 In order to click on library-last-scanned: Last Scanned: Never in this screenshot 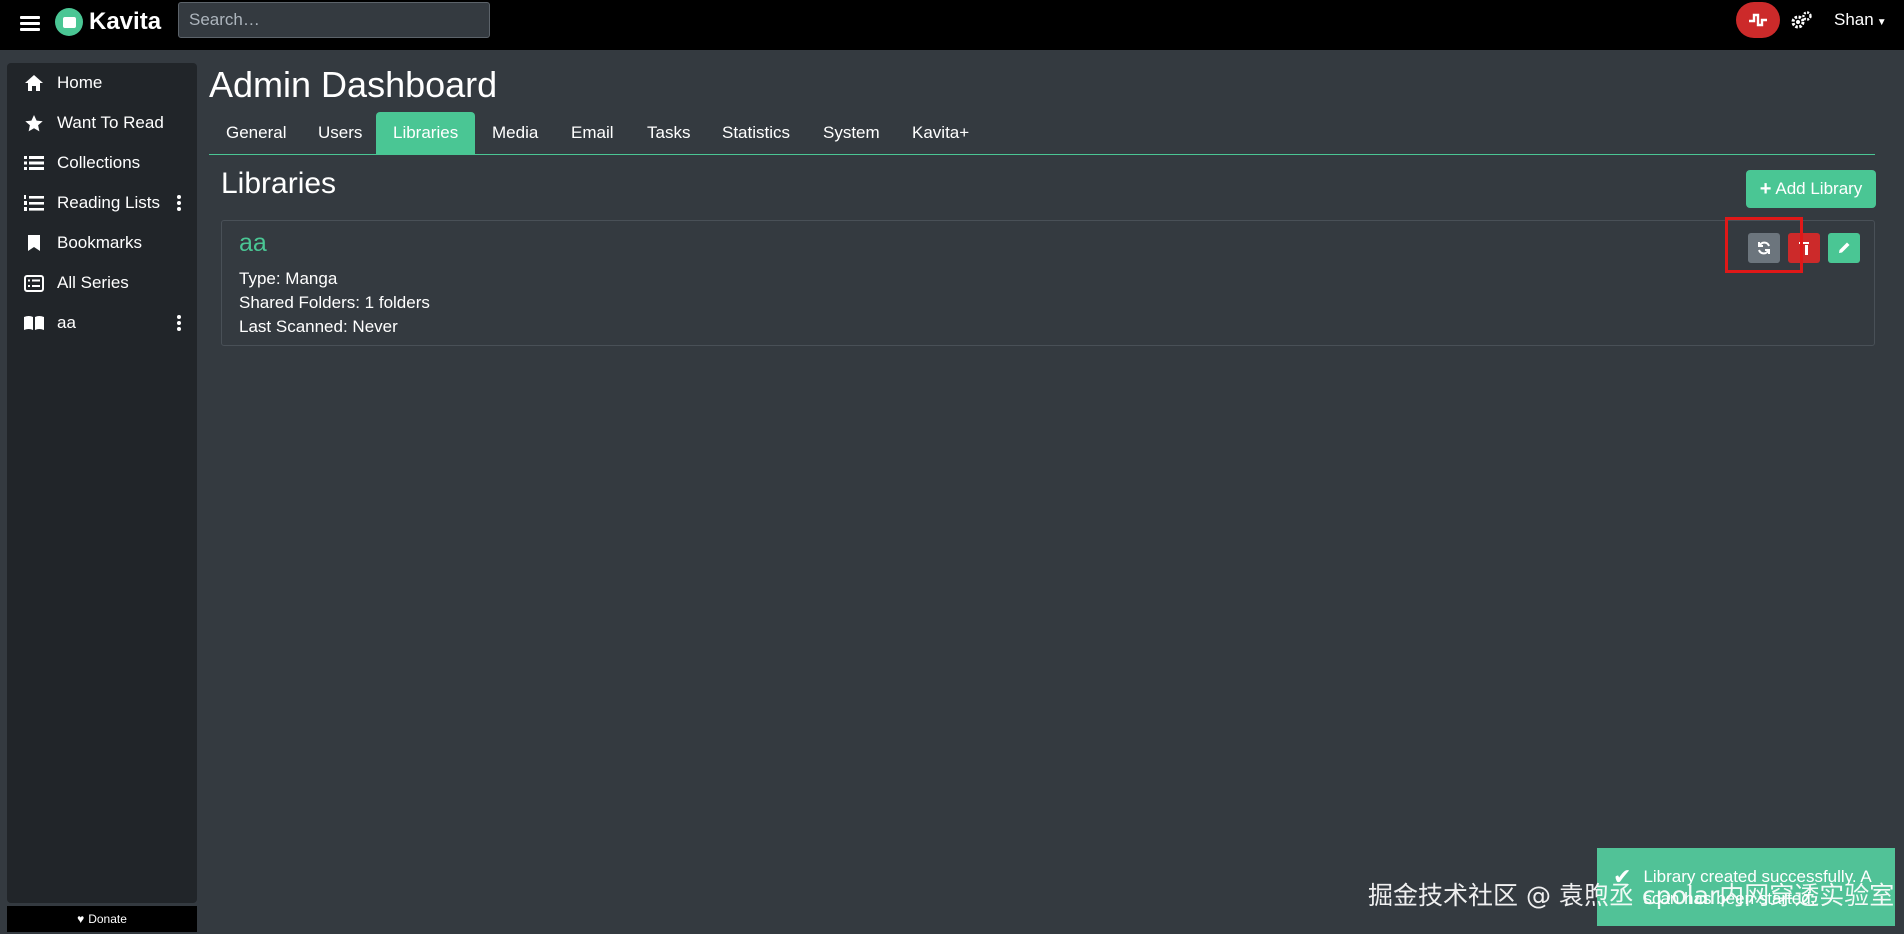, I will do `click(318, 326)`.